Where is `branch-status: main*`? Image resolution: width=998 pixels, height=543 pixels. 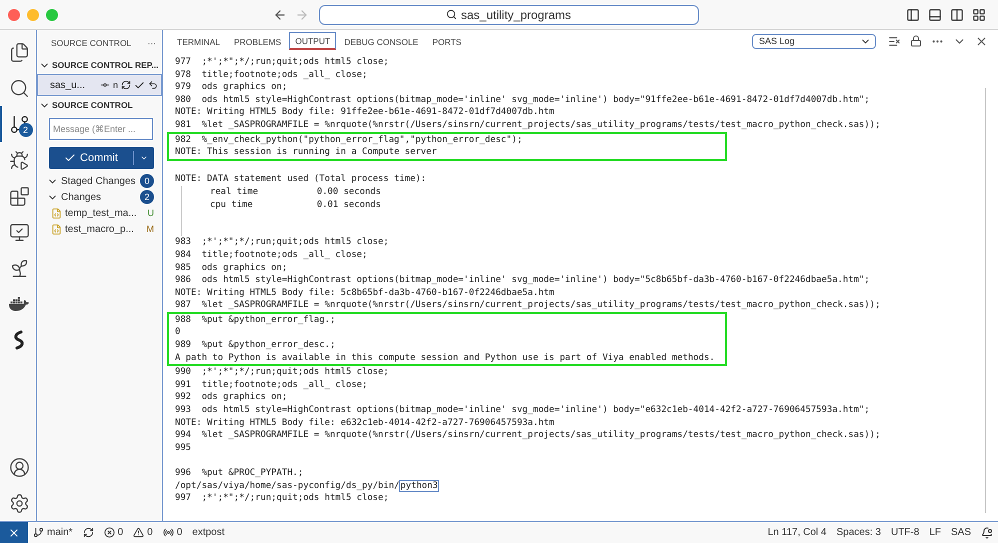 branch-status: main* is located at coordinates (53, 532).